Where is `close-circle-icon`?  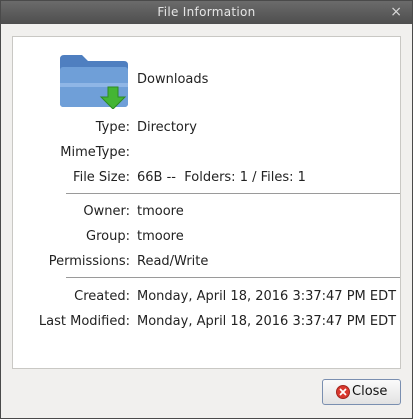 close-circle-icon is located at coordinates (343, 392).